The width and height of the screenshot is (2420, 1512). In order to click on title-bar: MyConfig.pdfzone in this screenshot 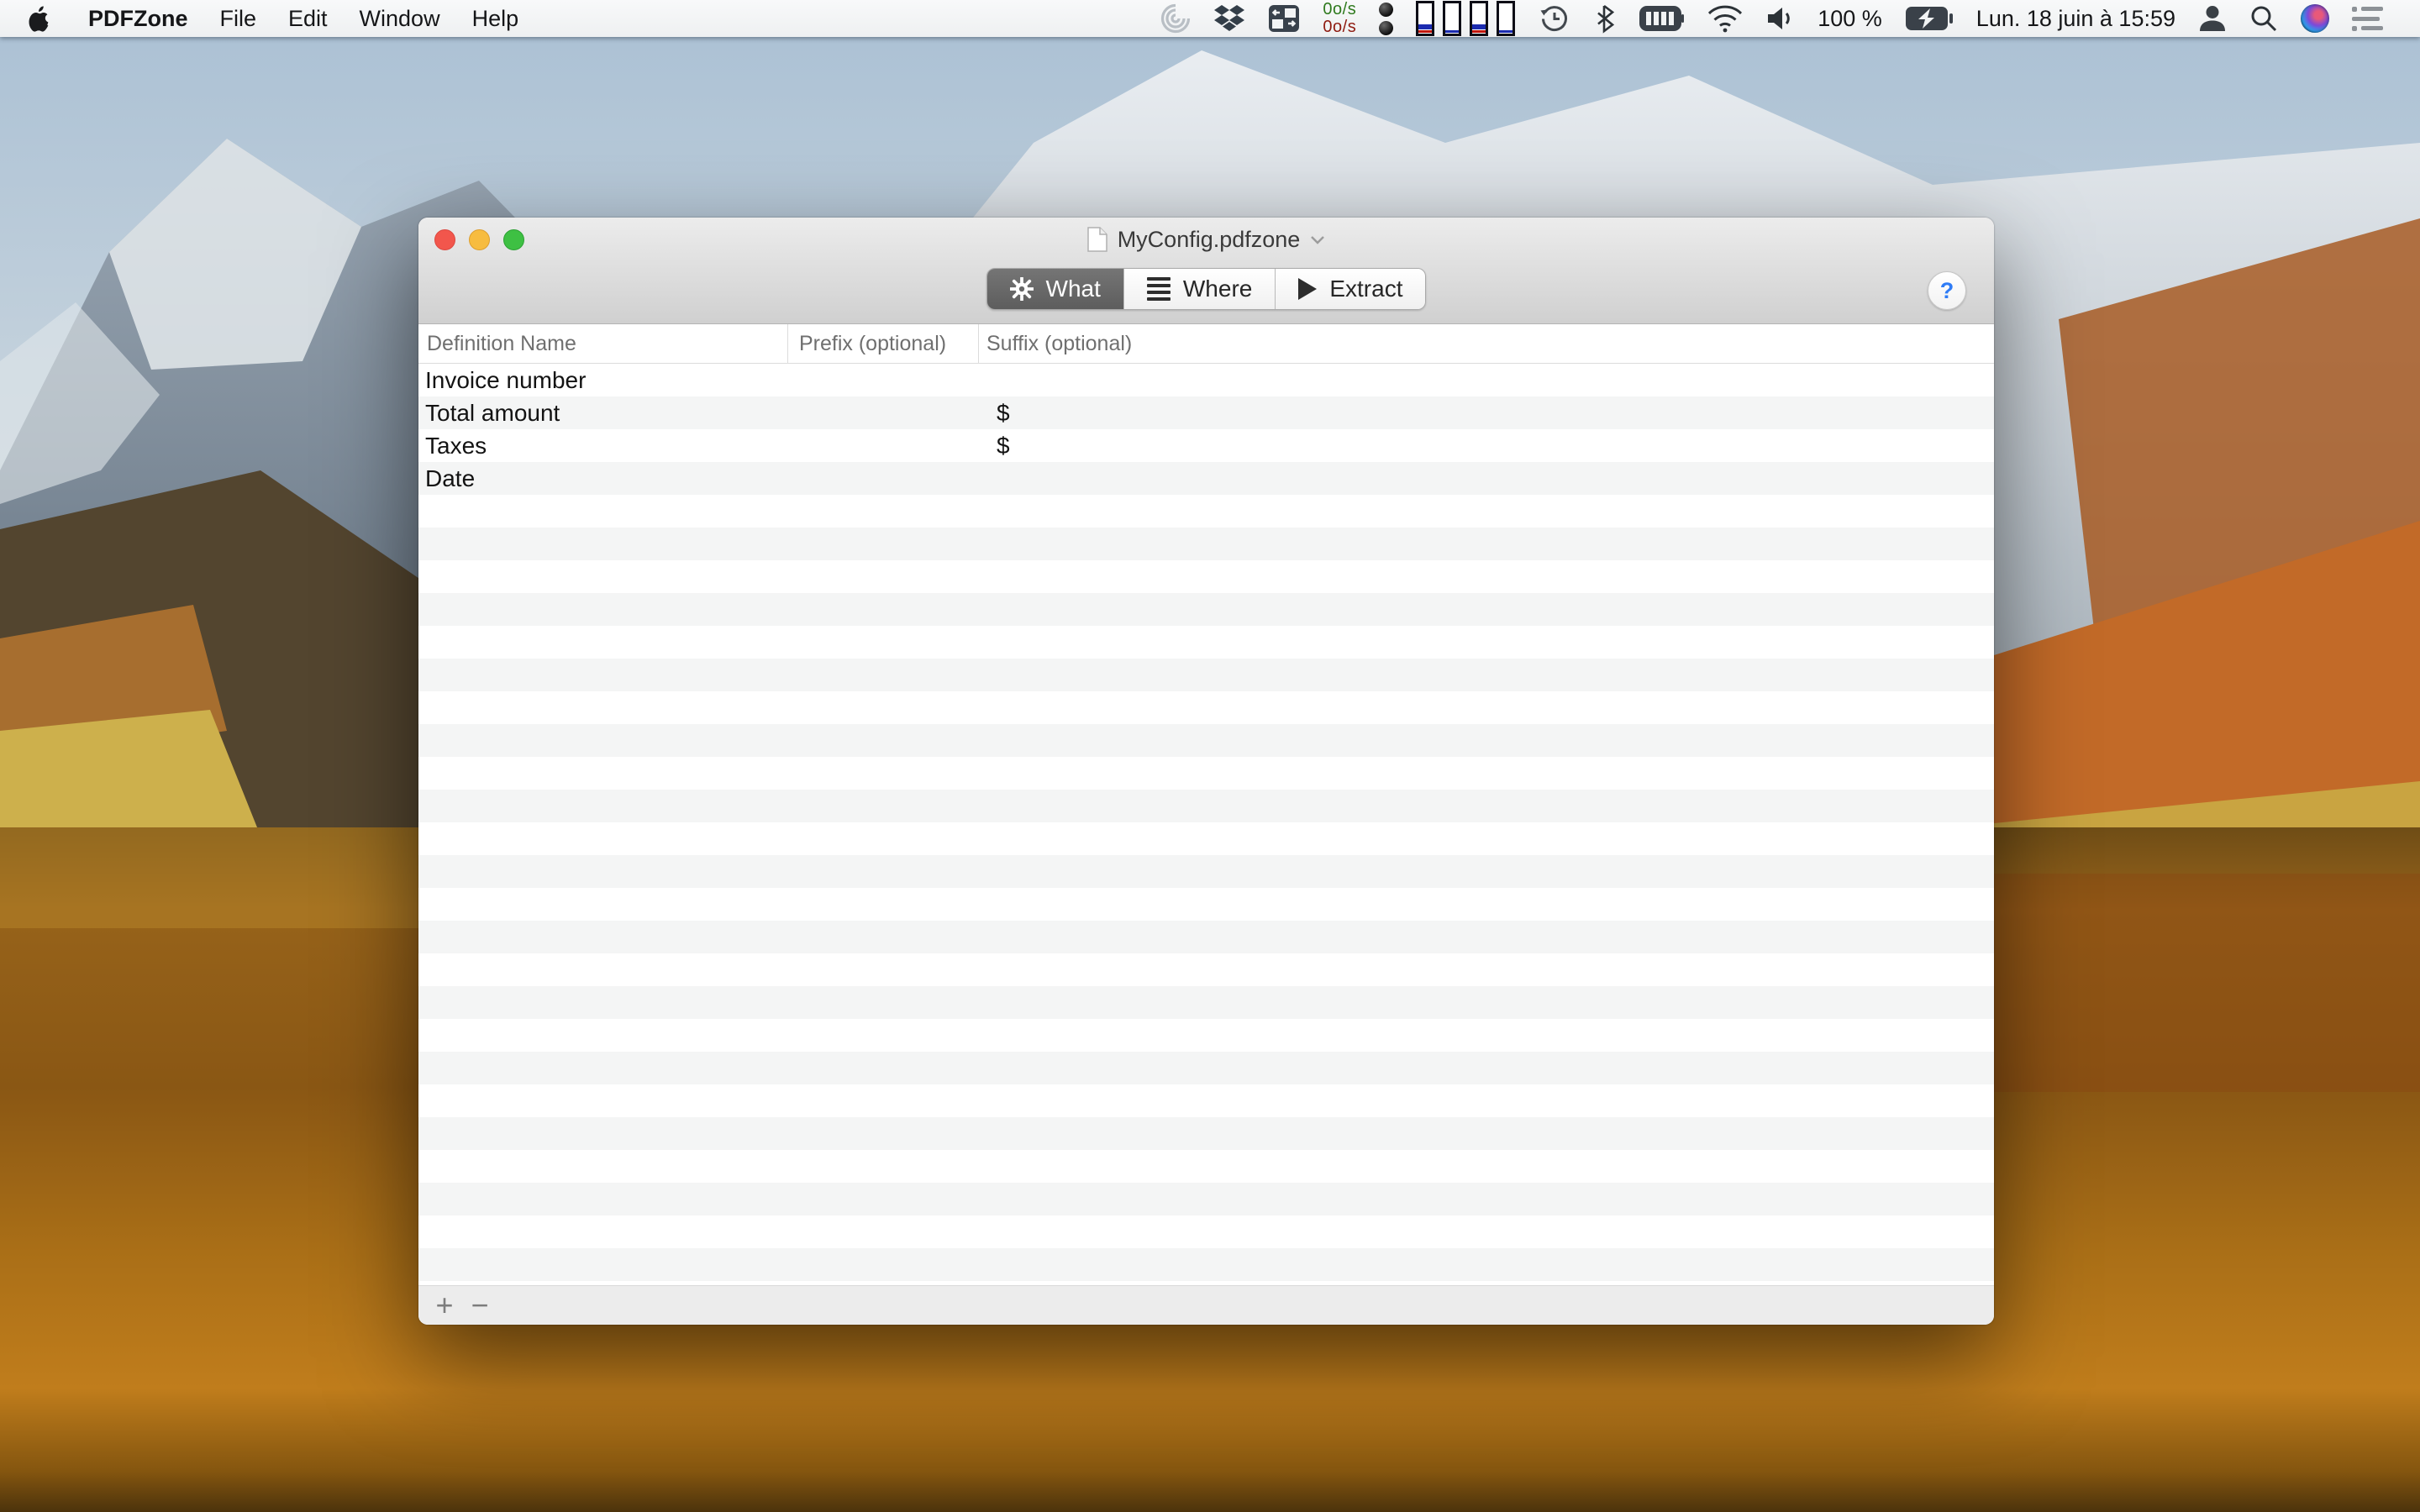, I will do `click(1206, 239)`.